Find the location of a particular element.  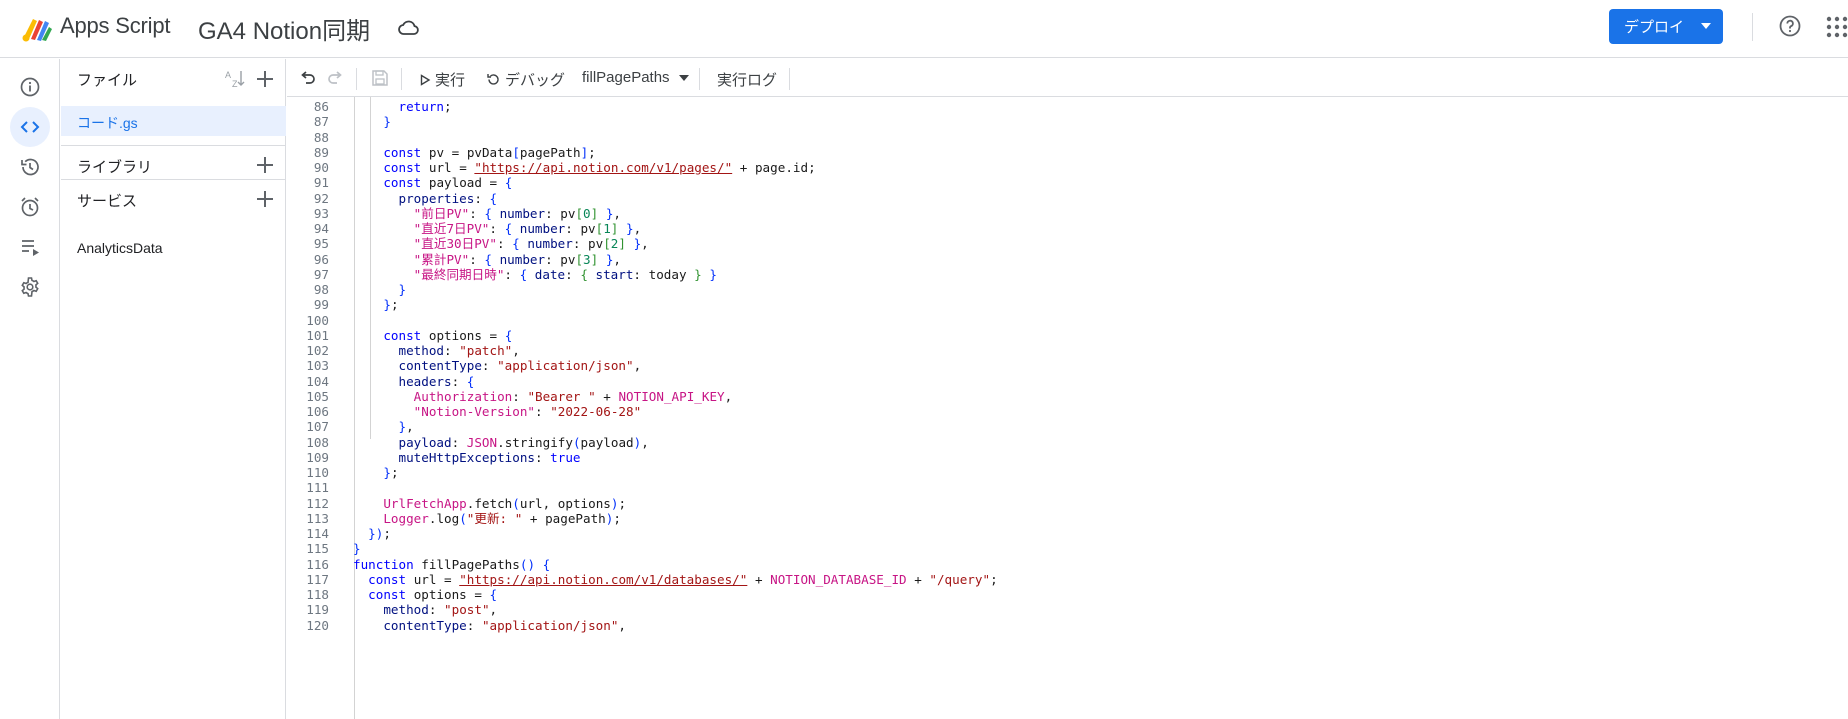

rail-executions is located at coordinates (30, 247).